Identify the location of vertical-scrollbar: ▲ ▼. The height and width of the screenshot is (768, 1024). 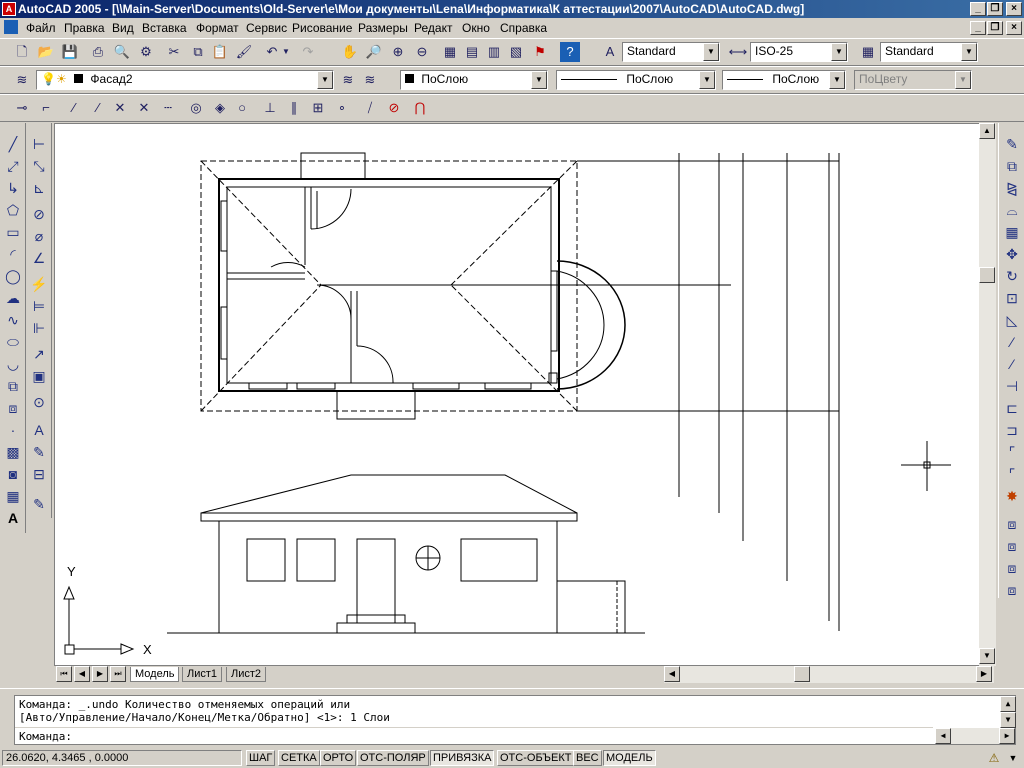
(987, 394).